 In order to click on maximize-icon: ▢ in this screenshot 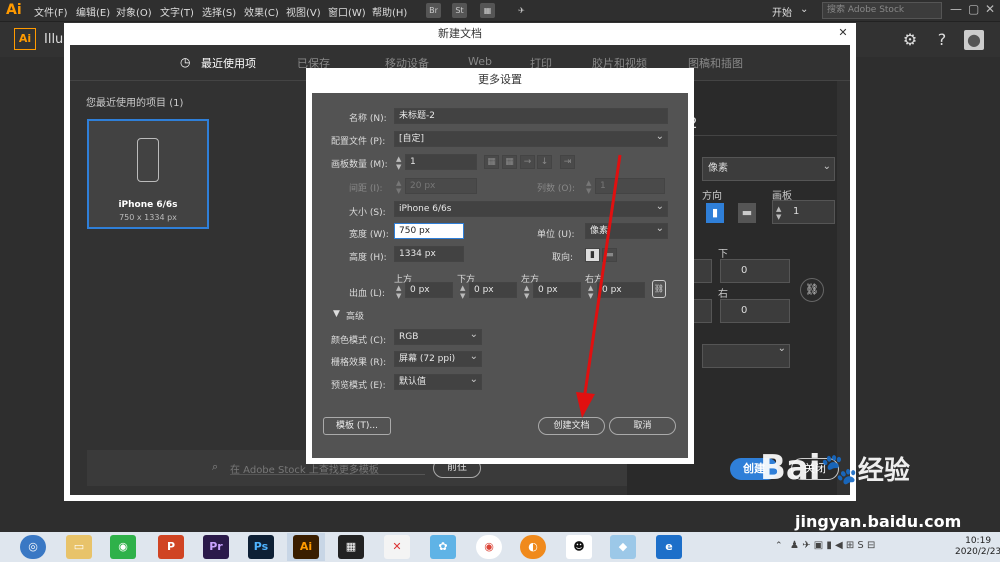, I will do `click(973, 9)`.